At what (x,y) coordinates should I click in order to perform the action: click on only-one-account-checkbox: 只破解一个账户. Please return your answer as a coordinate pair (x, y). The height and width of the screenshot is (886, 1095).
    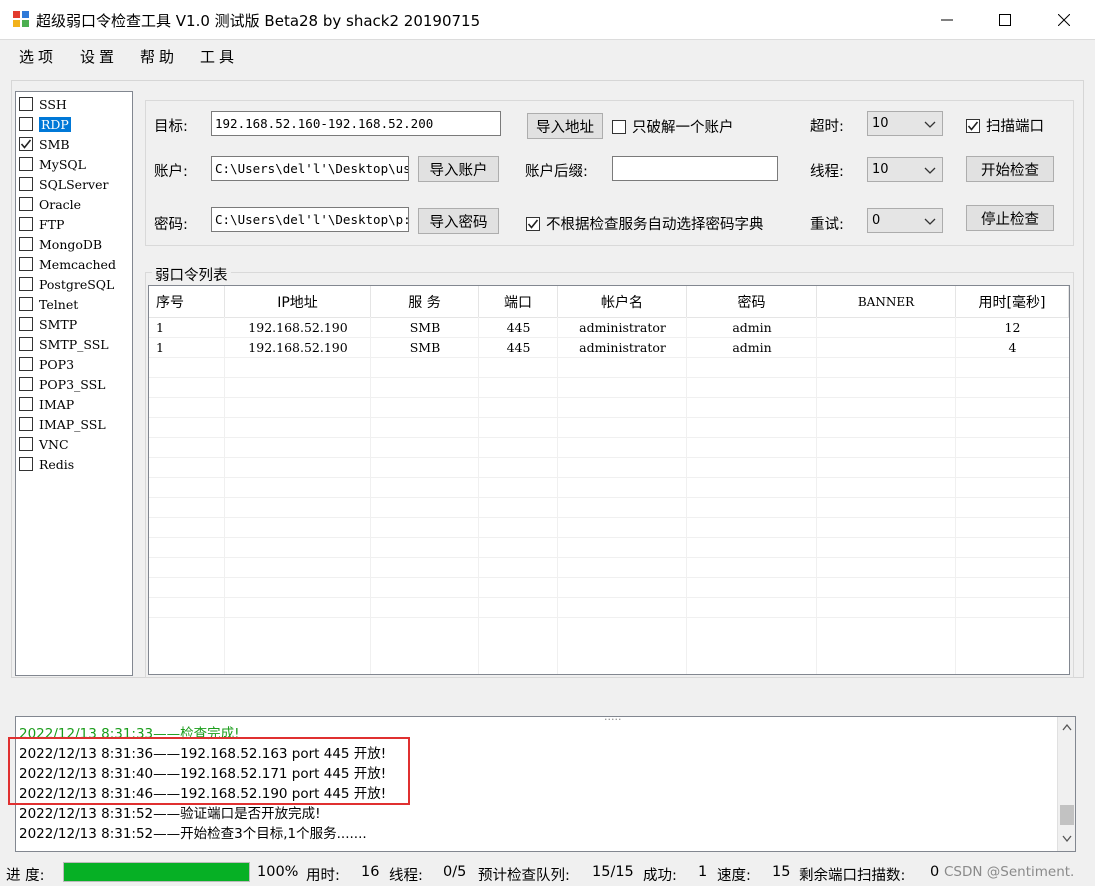
    Looking at the image, I should click on (673, 126).